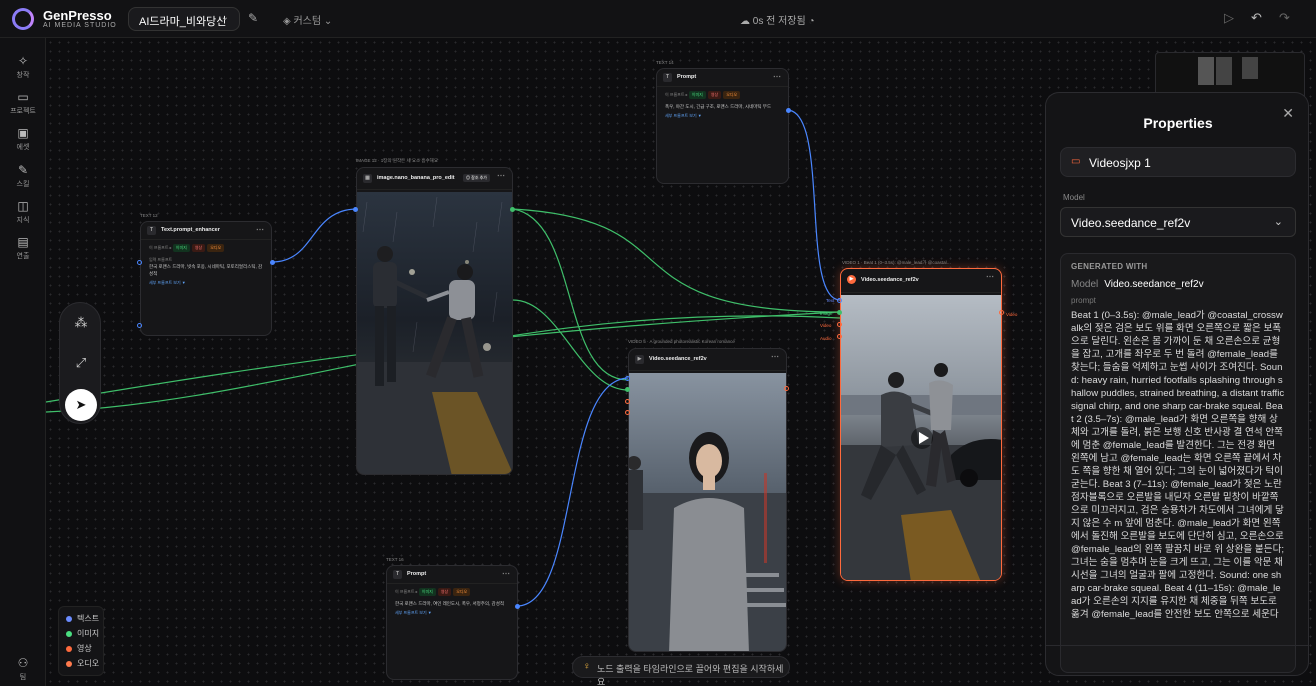 This screenshot has height=686, width=1316. I want to click on project-selector: AI드라마_비와당신 ⌄, so click(184, 19).